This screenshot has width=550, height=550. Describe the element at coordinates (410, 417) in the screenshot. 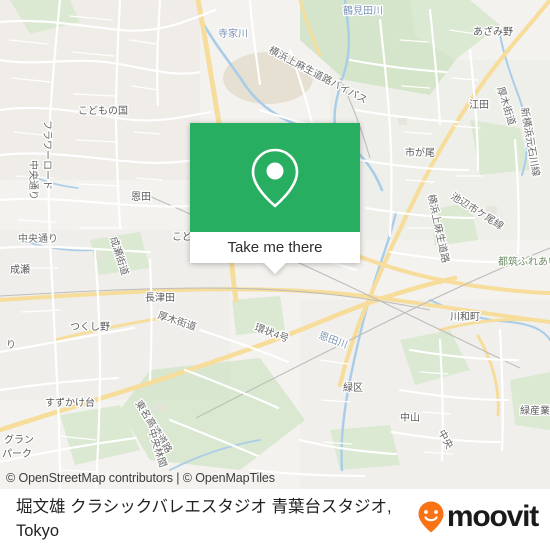

I see `map-label: 中山` at that location.